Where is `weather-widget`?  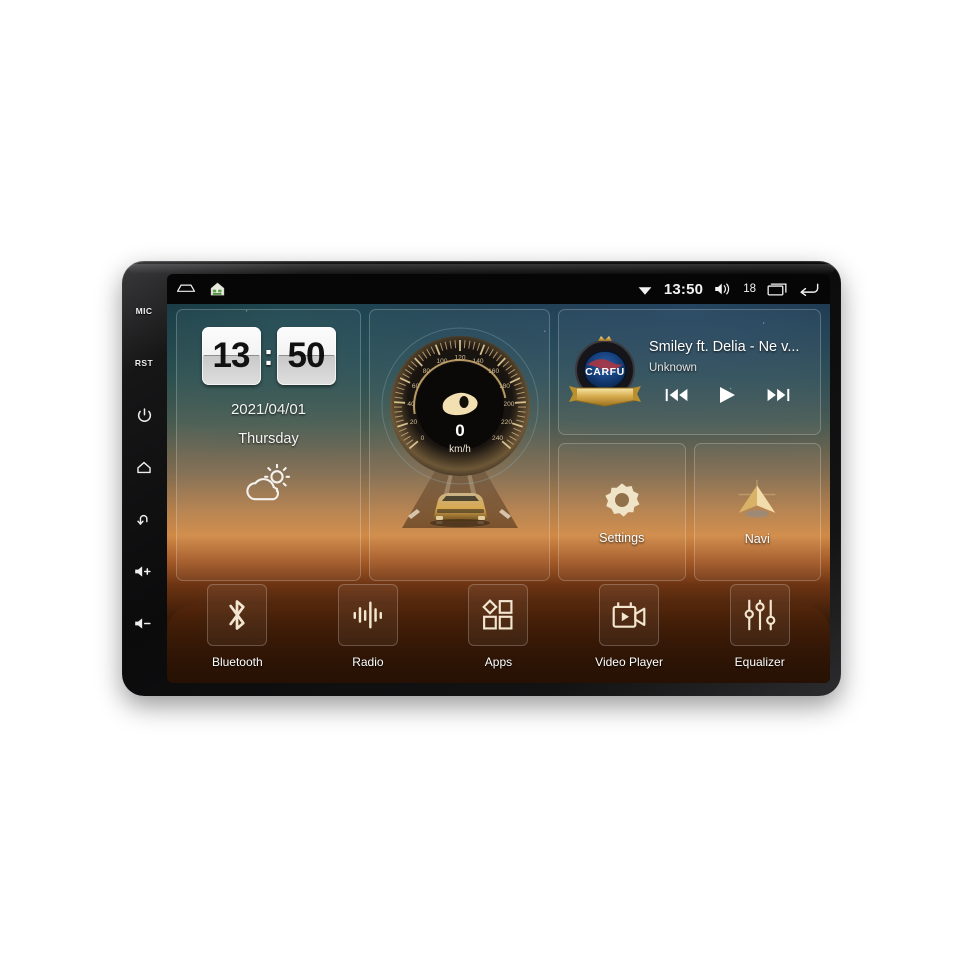 weather-widget is located at coordinates (269, 486).